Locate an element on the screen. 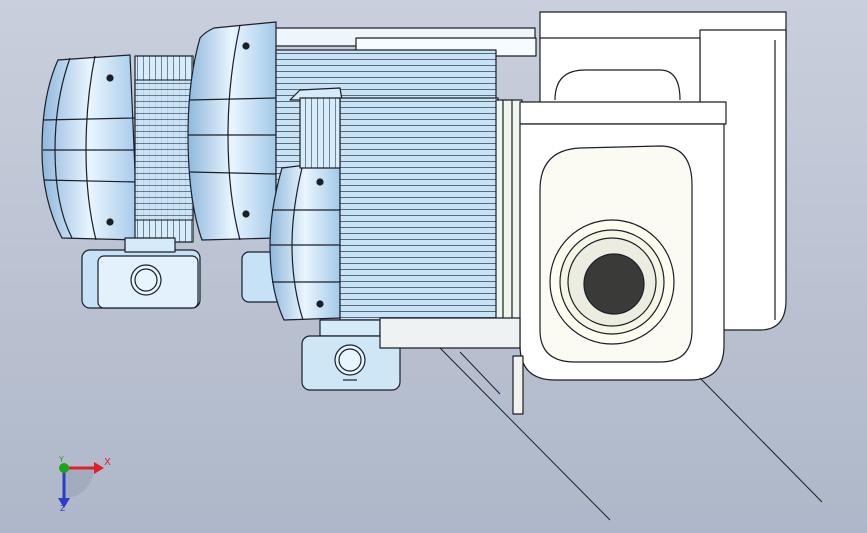 The width and height of the screenshot is (867, 533). z-axis-label: Z is located at coordinates (63, 508).